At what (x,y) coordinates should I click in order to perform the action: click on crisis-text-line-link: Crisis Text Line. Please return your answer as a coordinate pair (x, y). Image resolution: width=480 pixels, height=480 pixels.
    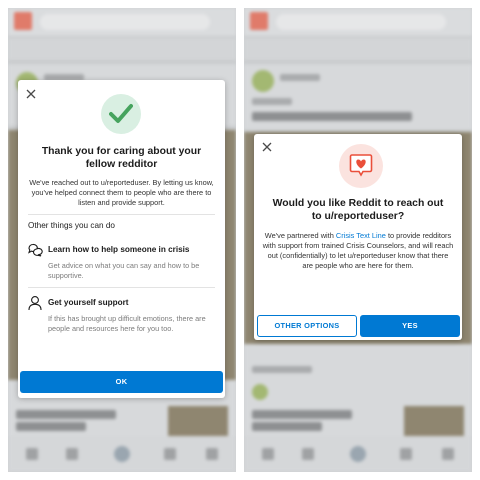
    Looking at the image, I should click on (361, 235).